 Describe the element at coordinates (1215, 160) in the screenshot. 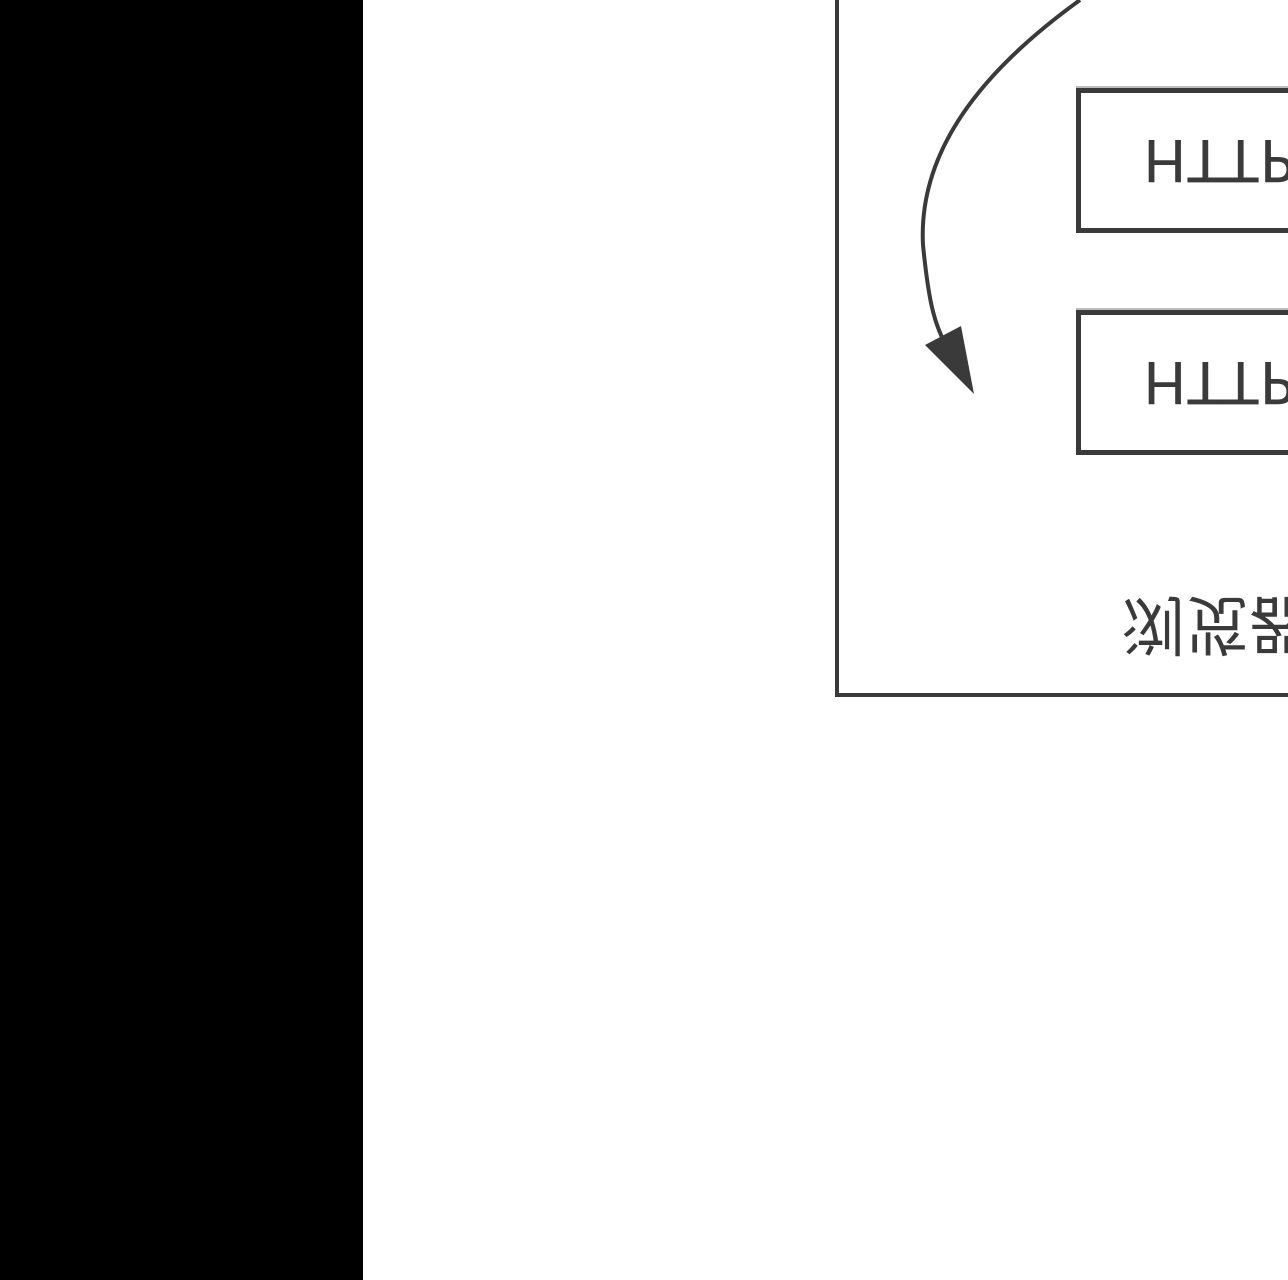

I see `http-node-1-label: HTTP` at that location.